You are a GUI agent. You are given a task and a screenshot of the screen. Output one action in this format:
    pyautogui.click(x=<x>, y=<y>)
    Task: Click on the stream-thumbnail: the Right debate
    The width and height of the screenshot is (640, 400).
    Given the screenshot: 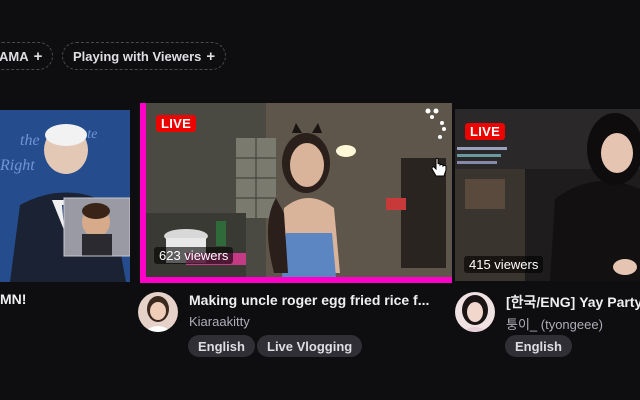 What is the action you would take?
    pyautogui.click(x=65, y=196)
    